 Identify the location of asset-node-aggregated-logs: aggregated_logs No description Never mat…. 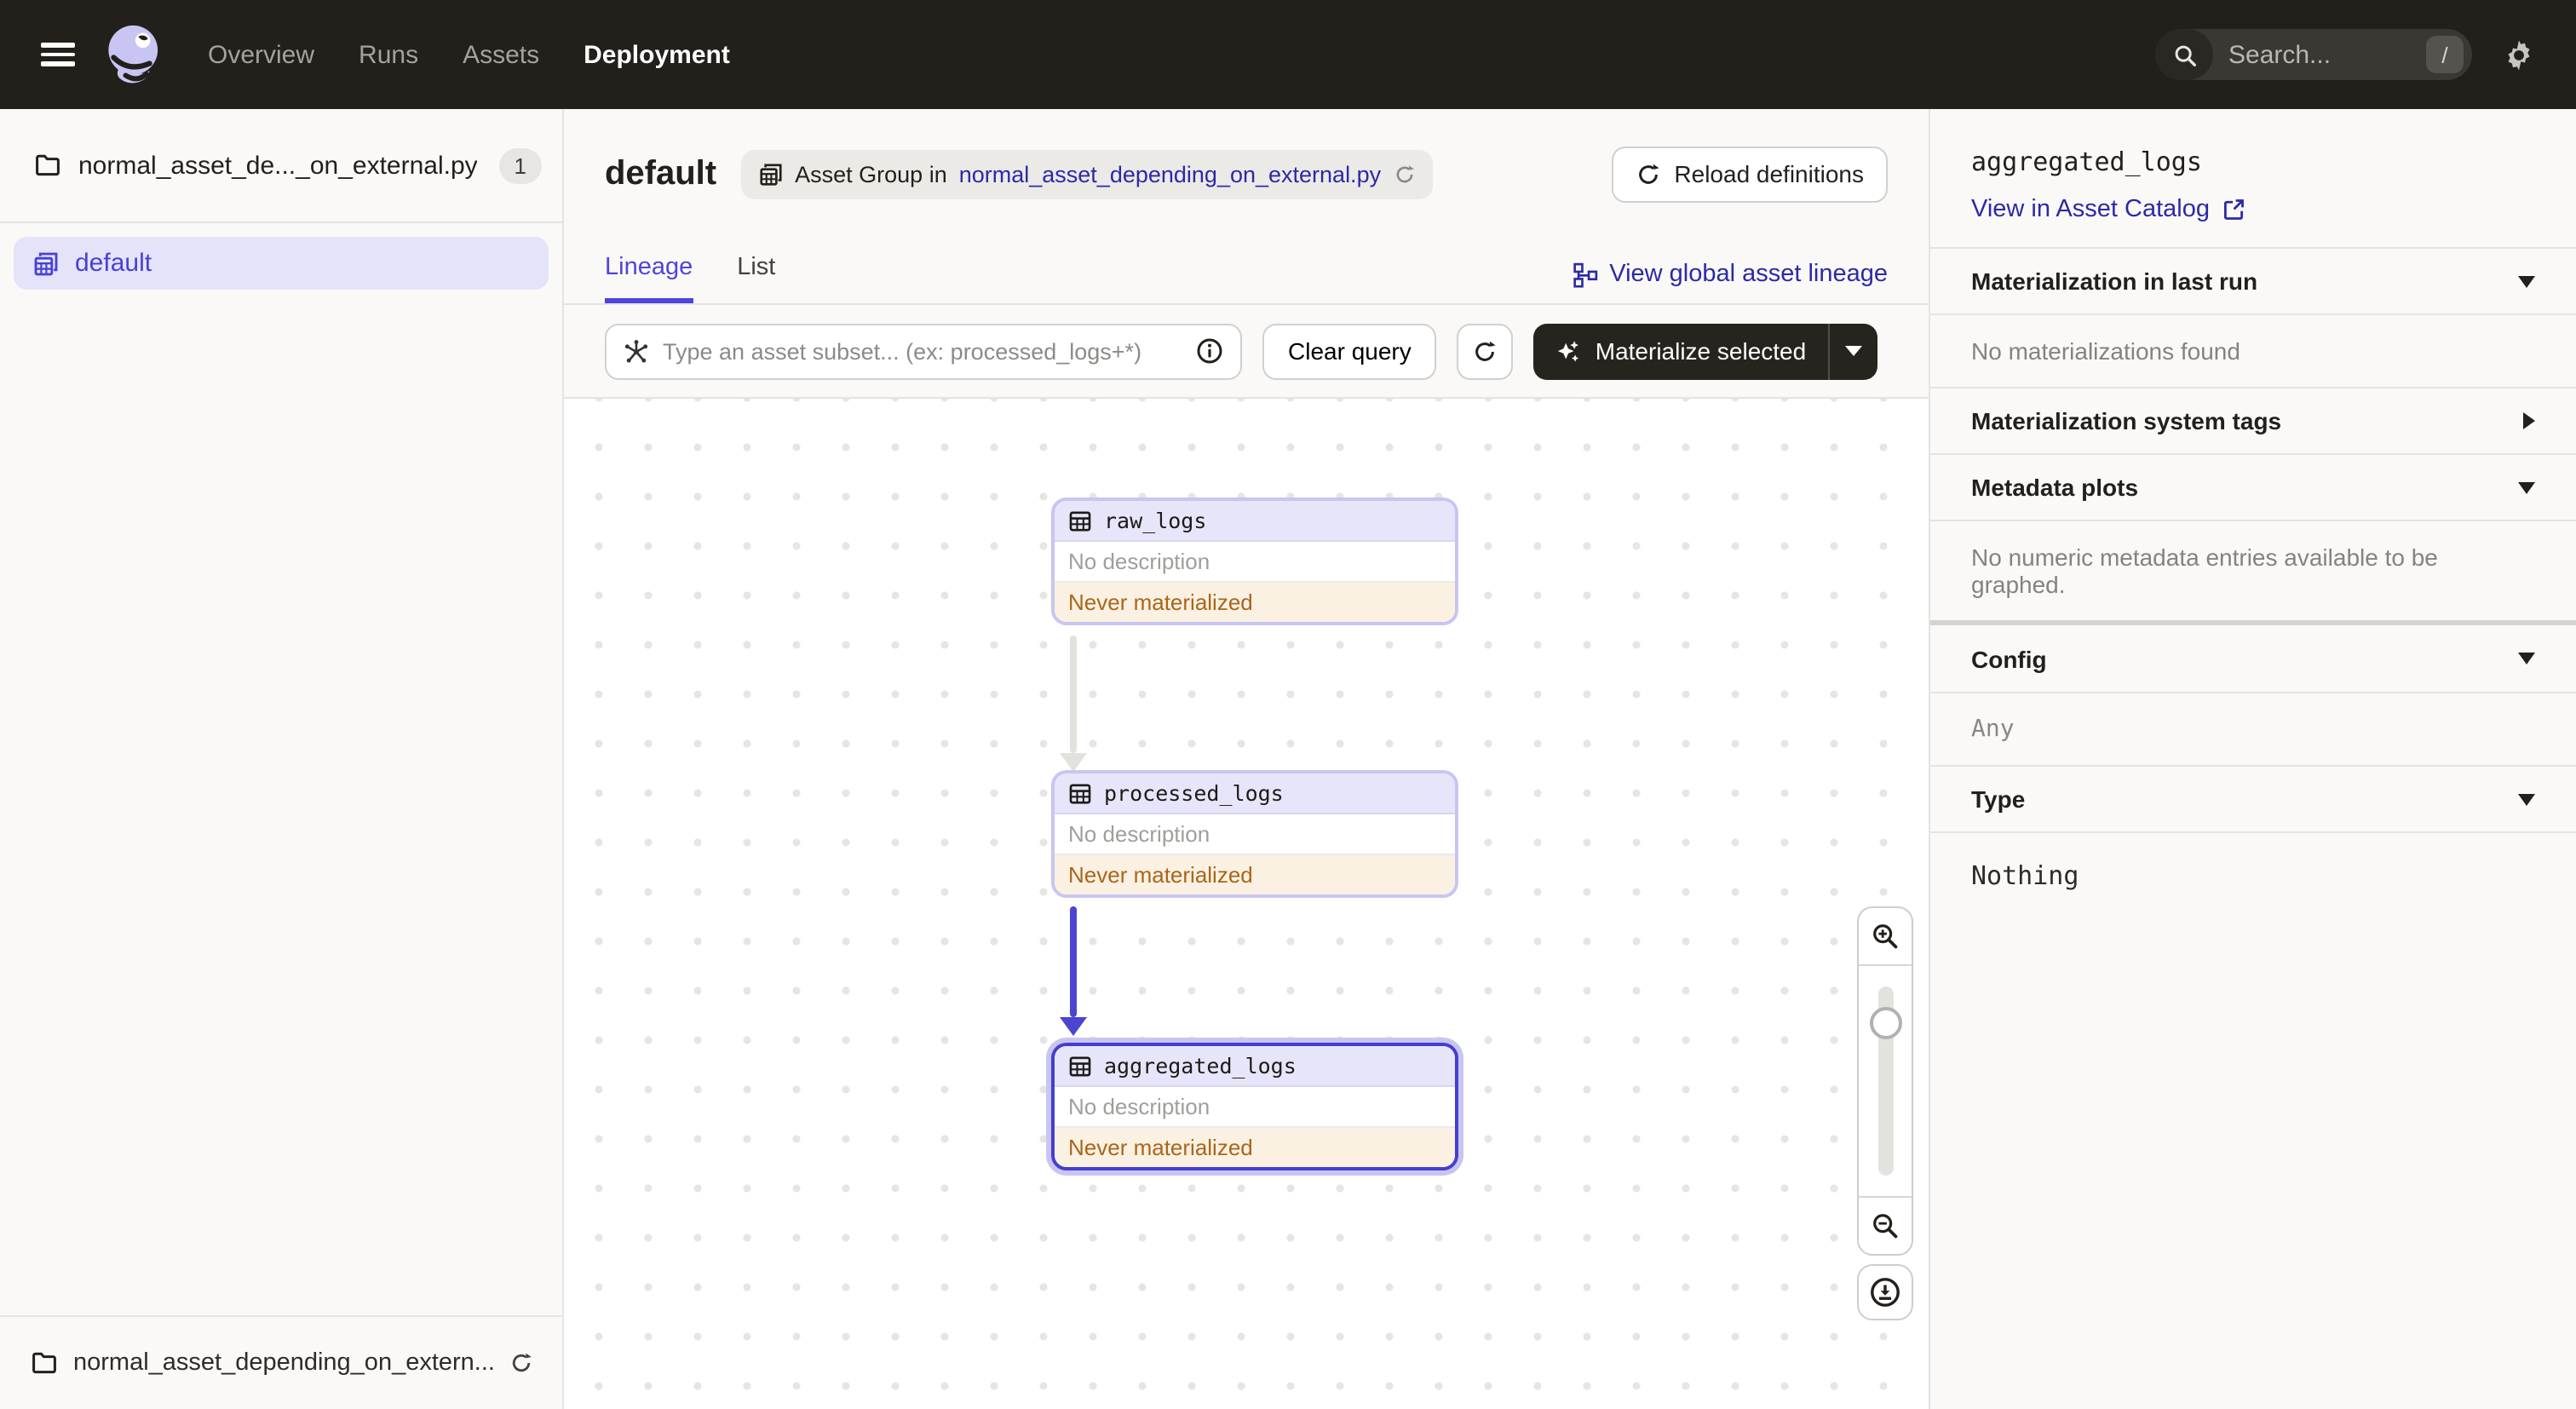
(1255, 1106).